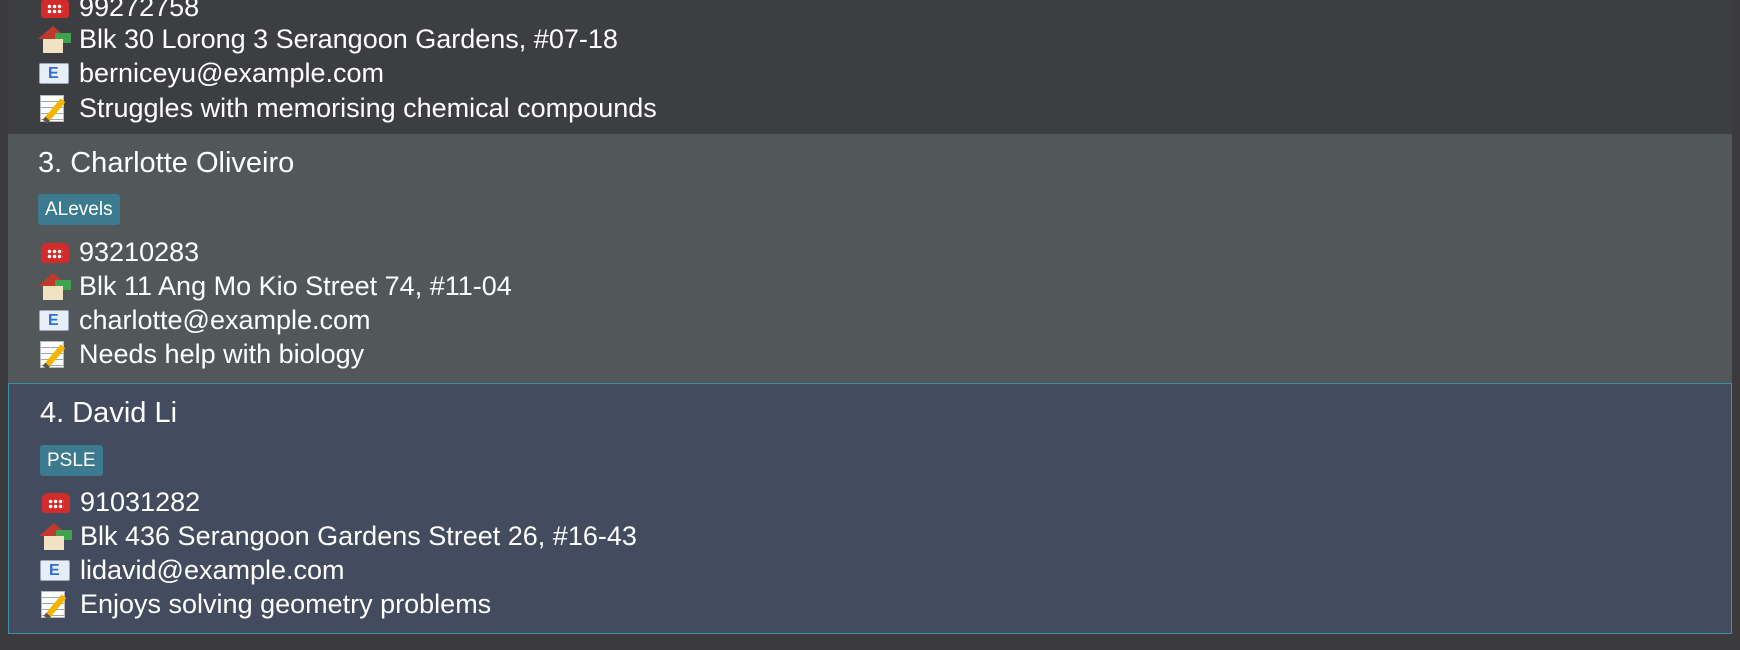 The image size is (1740, 650). Describe the element at coordinates (139, 11) in the screenshot. I see `phone-value: 99272758` at that location.